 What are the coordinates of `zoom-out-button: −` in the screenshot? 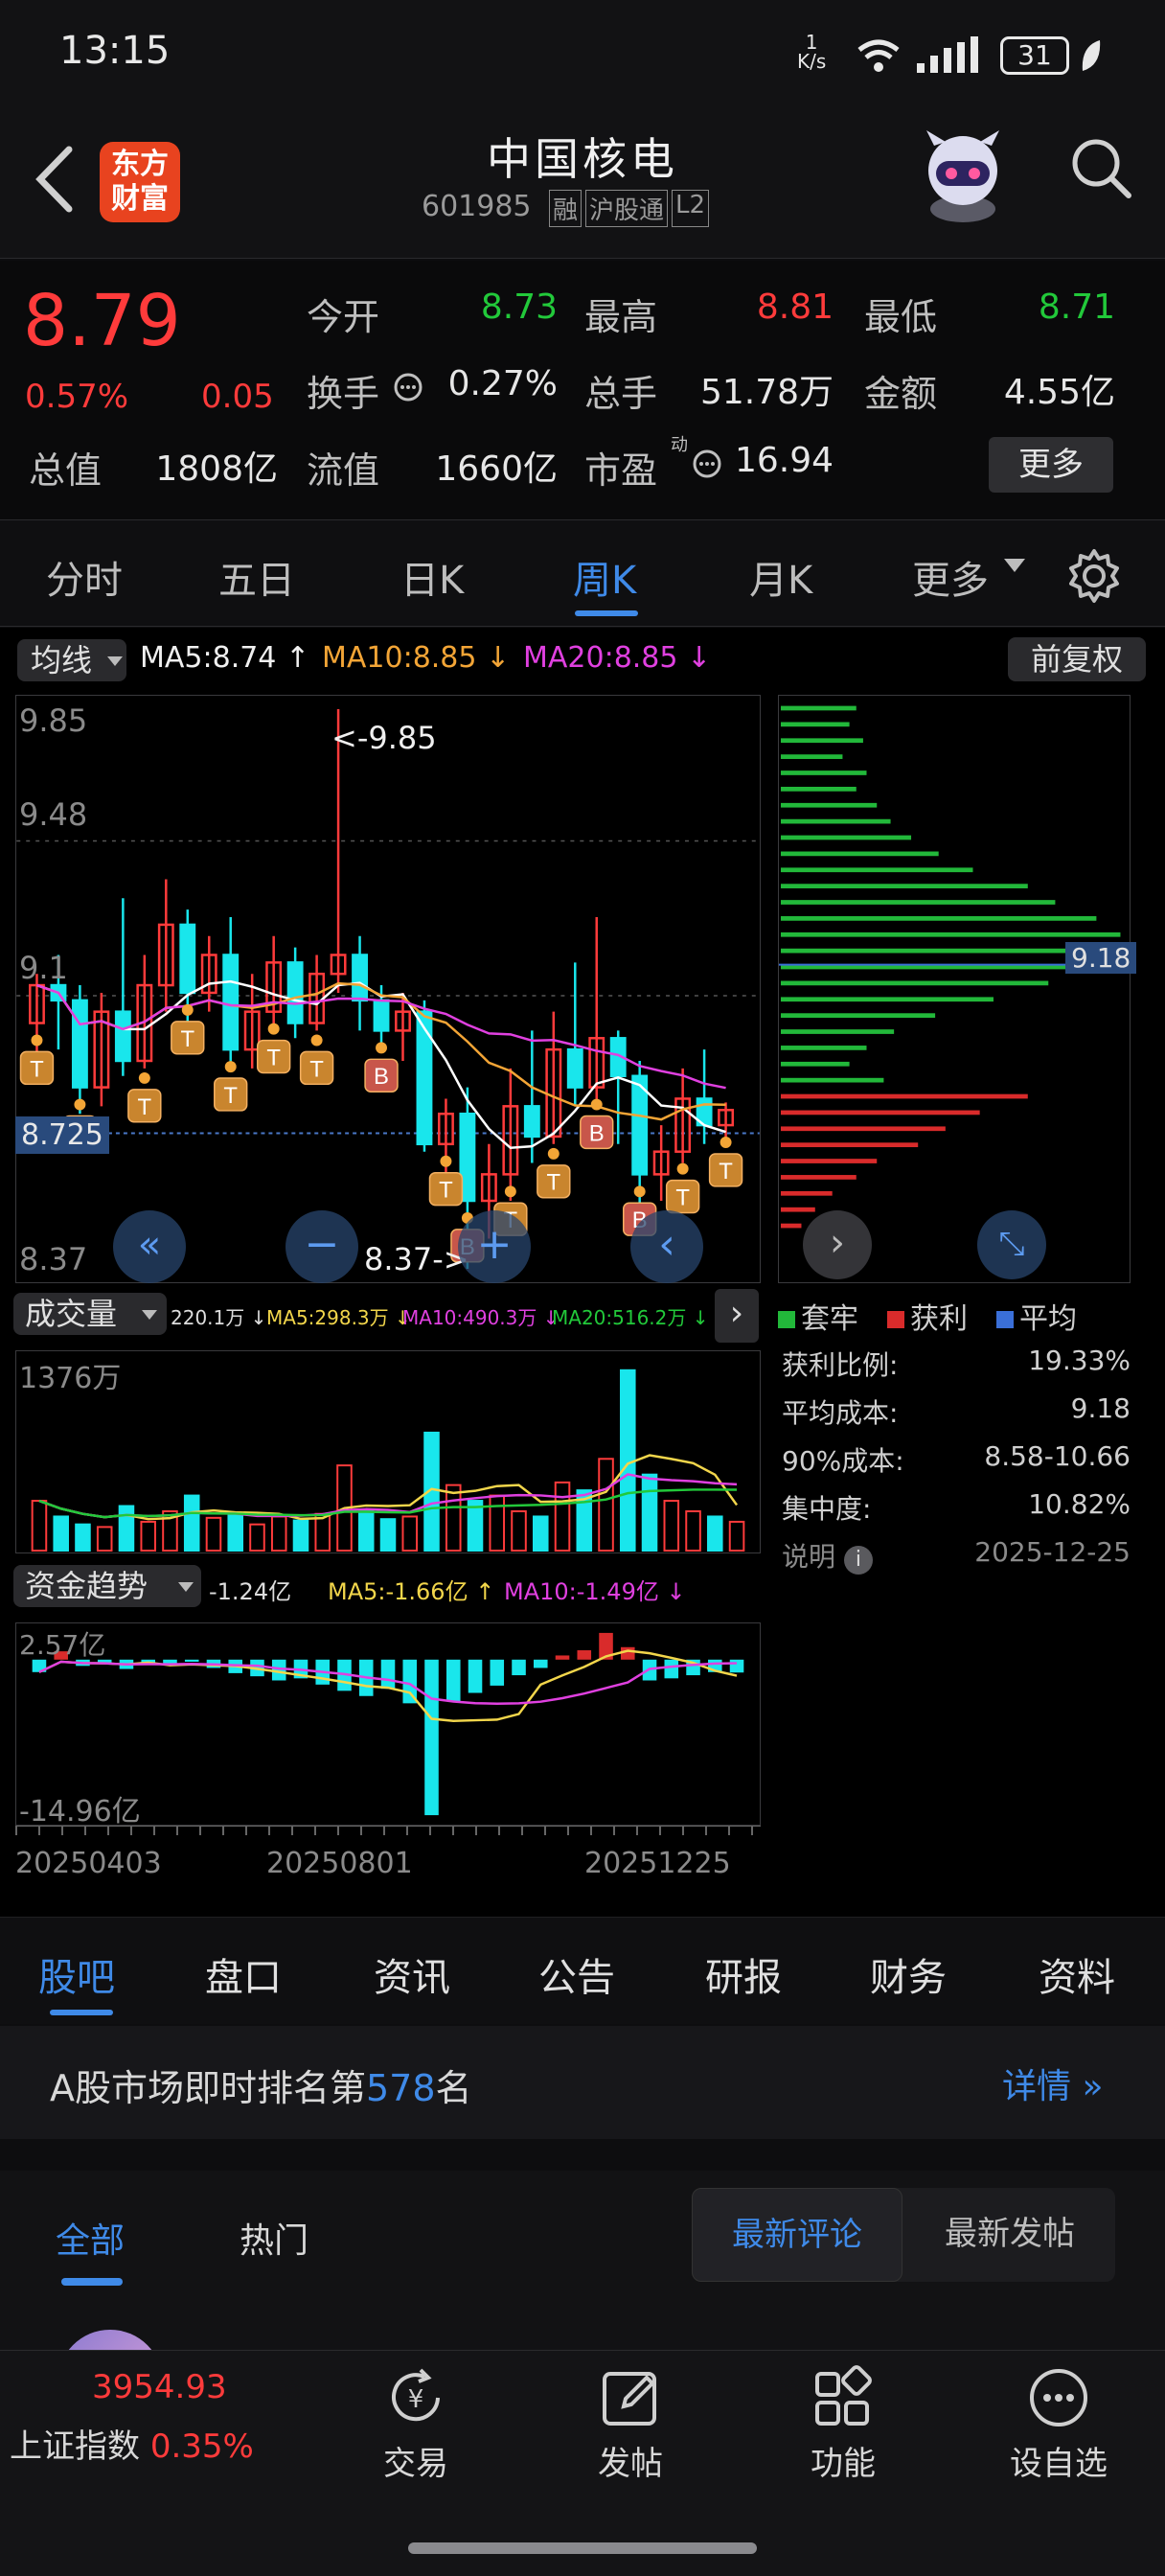 It's located at (322, 1246).